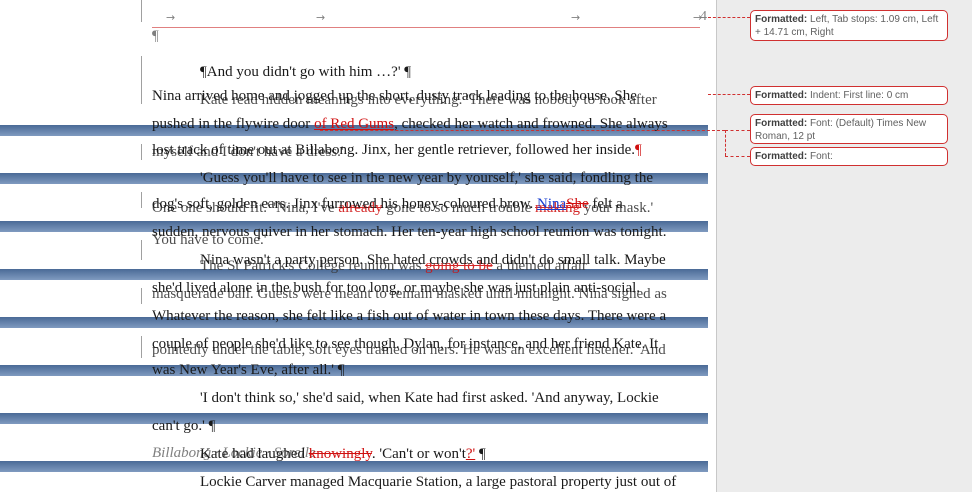 Image resolution: width=972 pixels, height=492 pixels. I want to click on text-run: felt a, so click(607, 204).